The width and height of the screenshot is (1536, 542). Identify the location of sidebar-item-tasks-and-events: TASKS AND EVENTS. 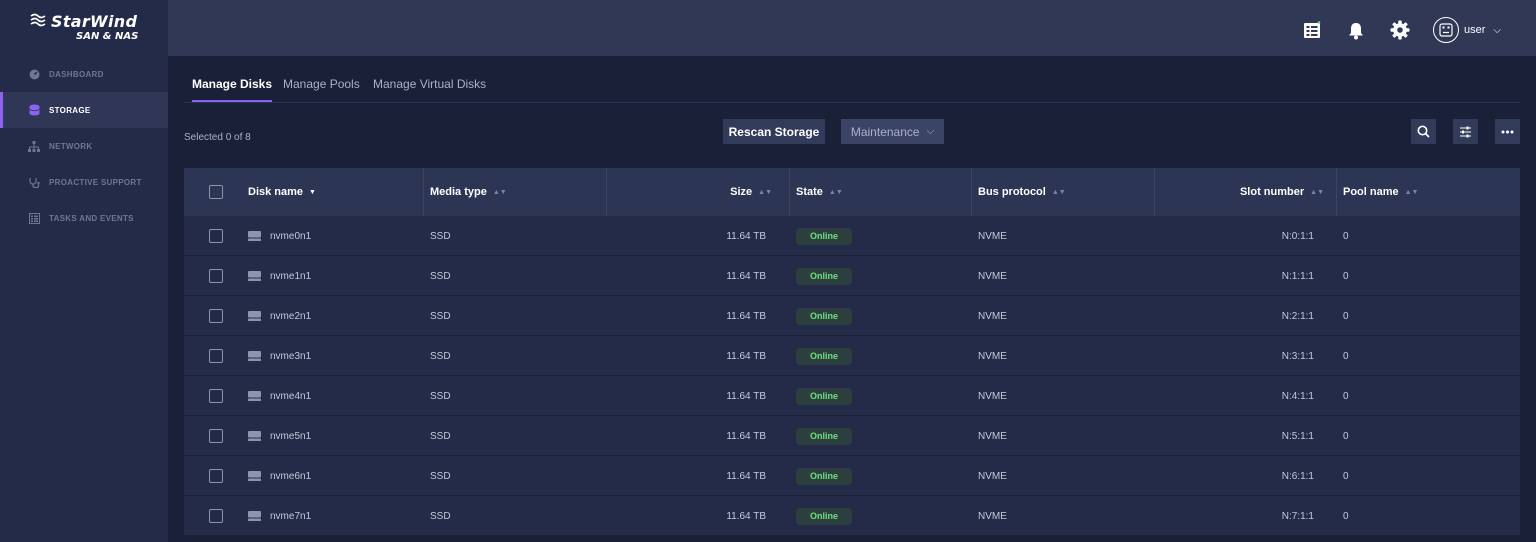
(84, 218).